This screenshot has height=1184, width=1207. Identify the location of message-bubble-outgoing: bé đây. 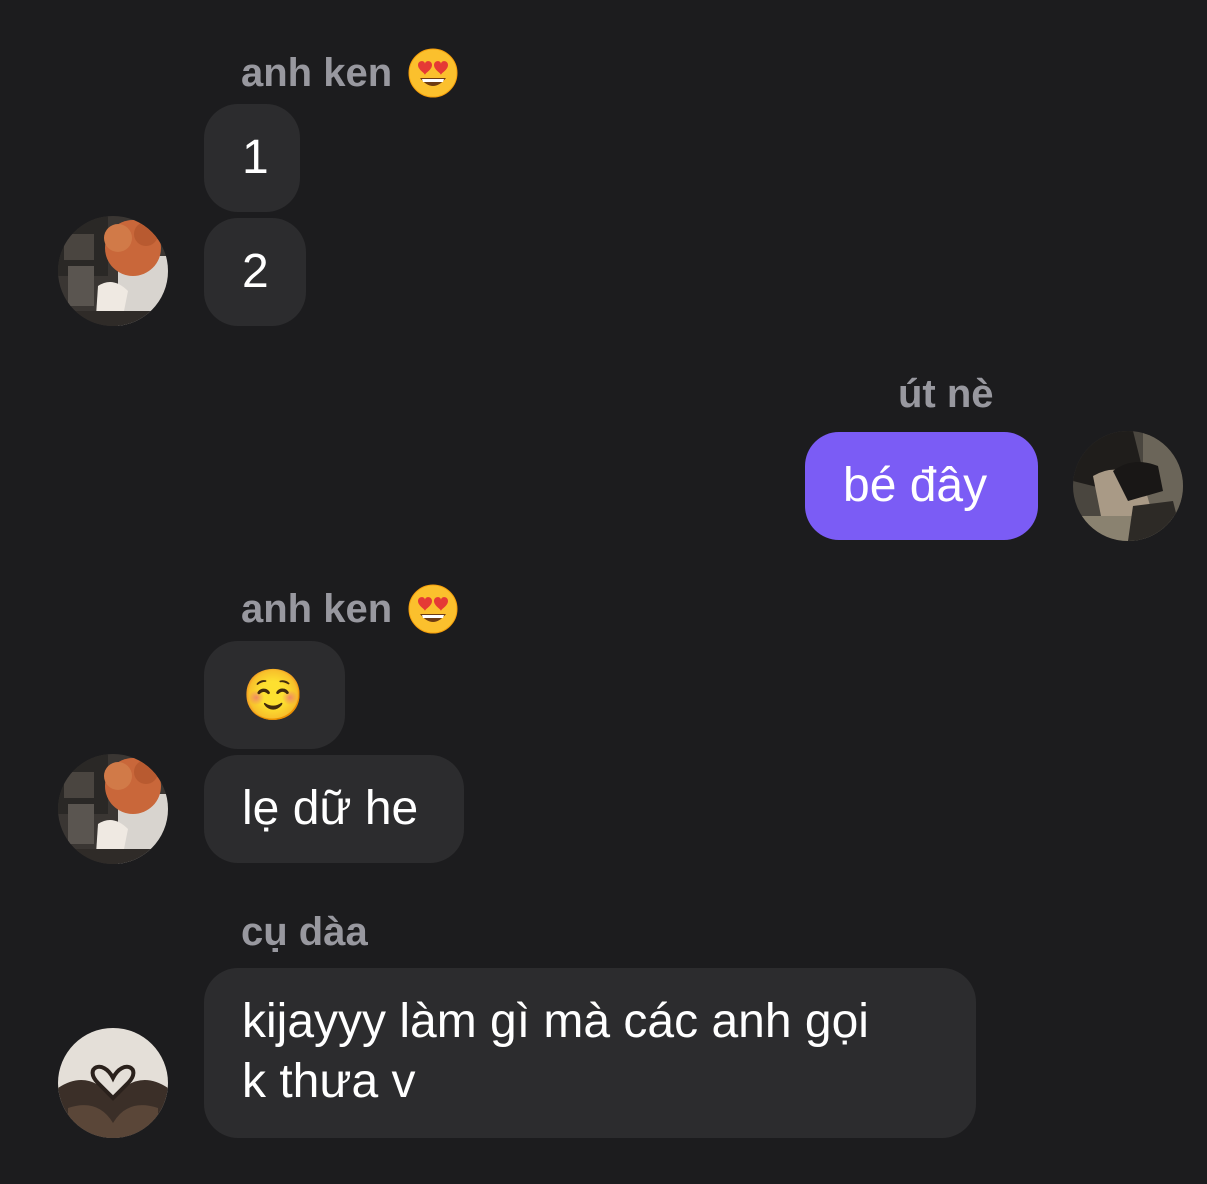
(921, 486).